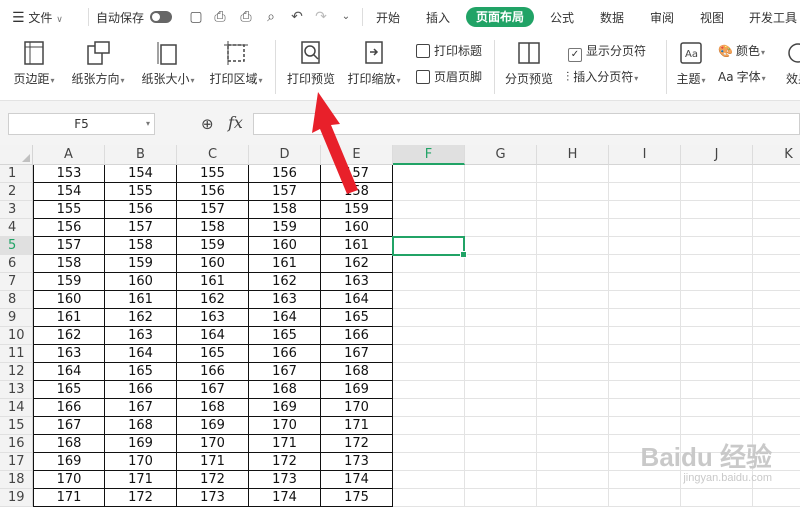  I want to click on print-preview-quick-icon: ⌕, so click(271, 17).